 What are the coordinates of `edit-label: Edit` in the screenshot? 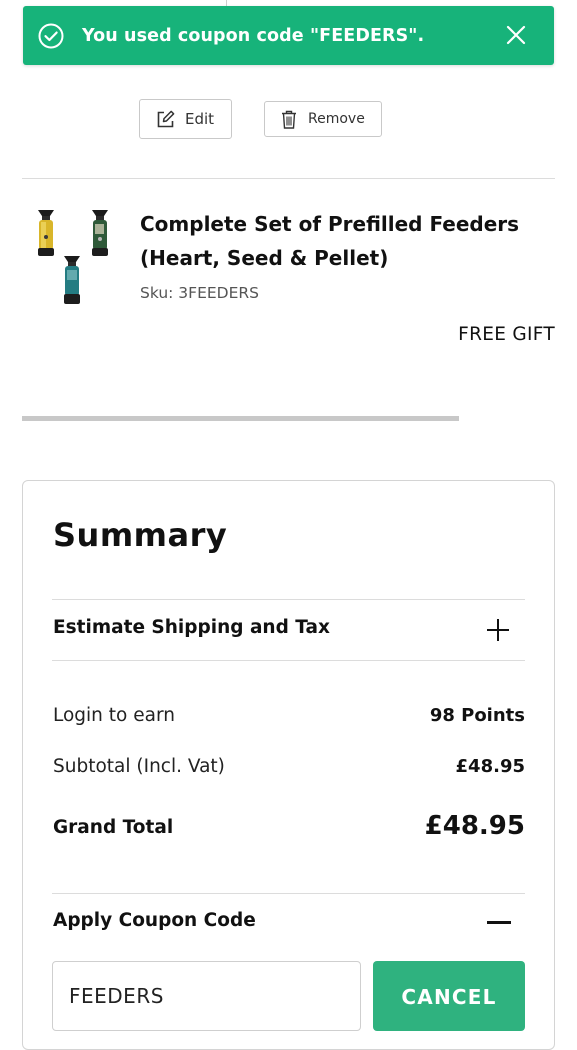 It's located at (200, 119).